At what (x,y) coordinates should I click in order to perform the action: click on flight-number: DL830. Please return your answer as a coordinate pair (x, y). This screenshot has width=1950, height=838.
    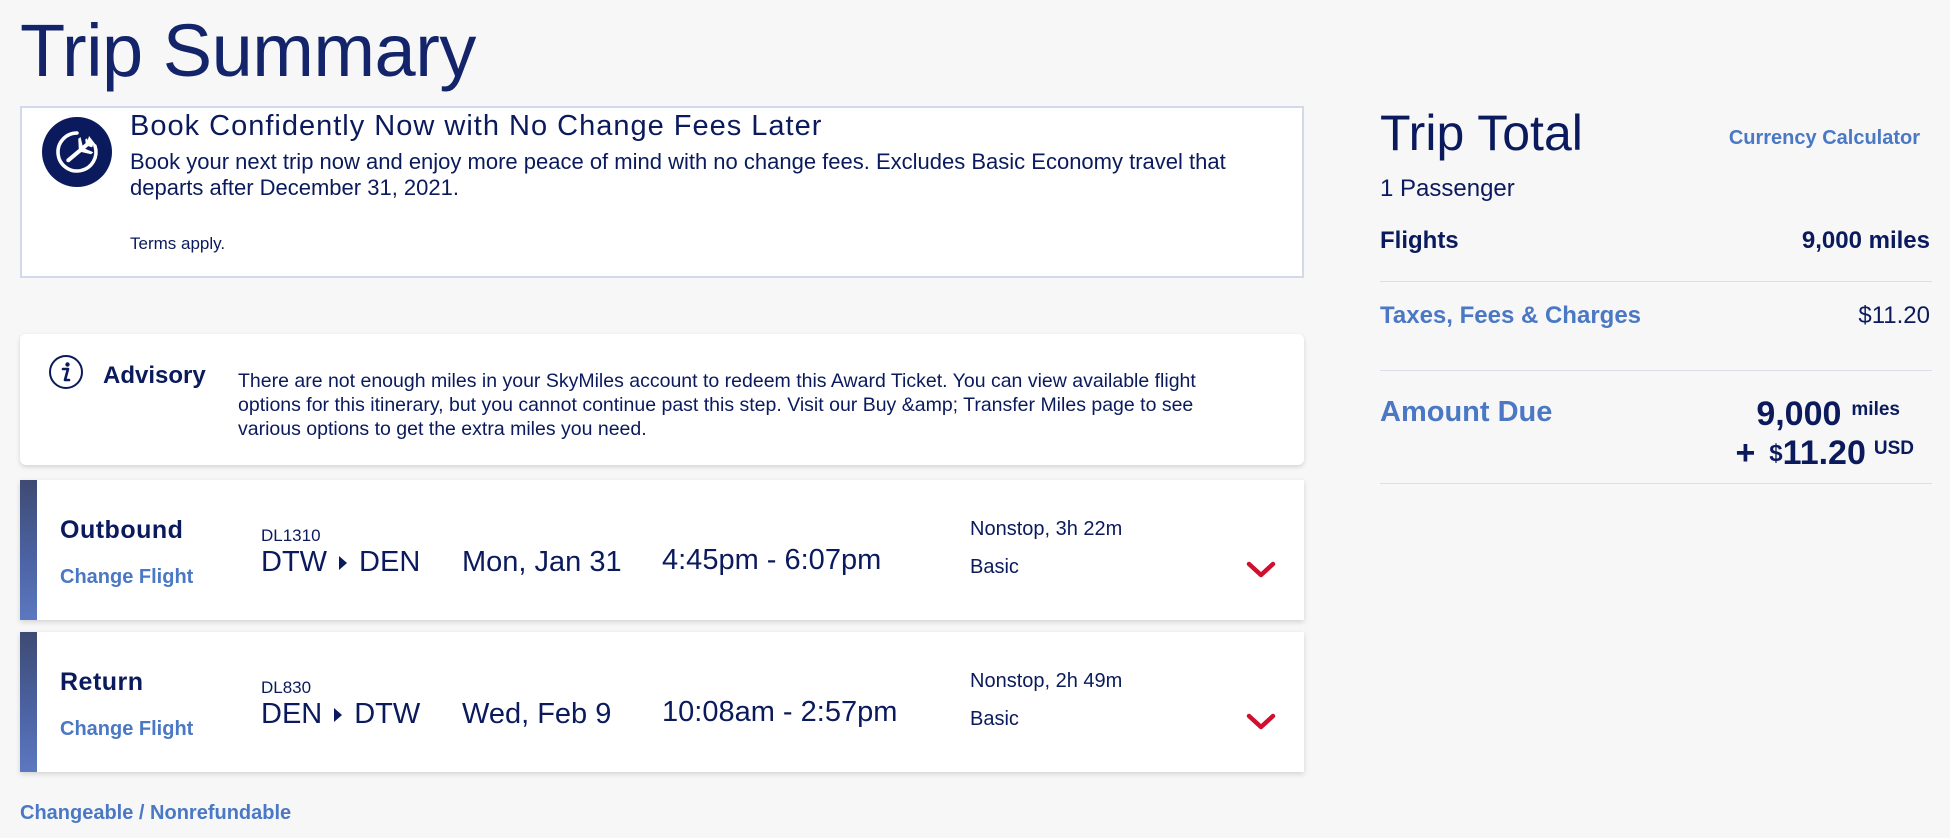
    Looking at the image, I should click on (286, 687).